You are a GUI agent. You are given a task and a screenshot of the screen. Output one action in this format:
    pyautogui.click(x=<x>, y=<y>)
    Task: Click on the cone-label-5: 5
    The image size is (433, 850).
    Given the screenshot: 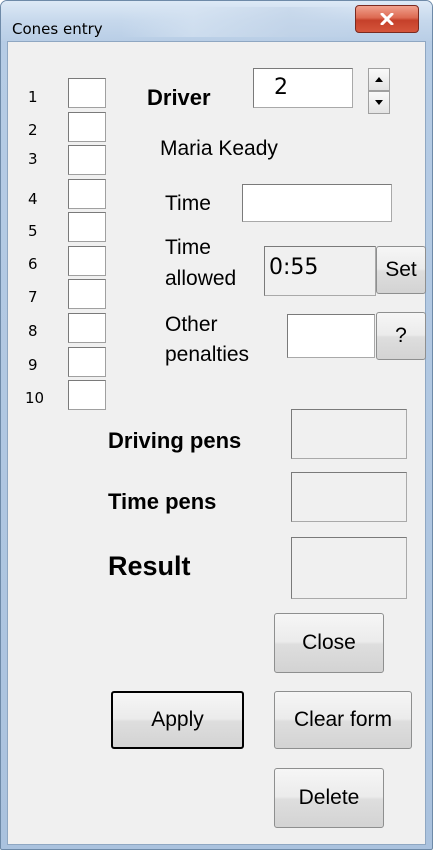 What is the action you would take?
    pyautogui.click(x=33, y=231)
    